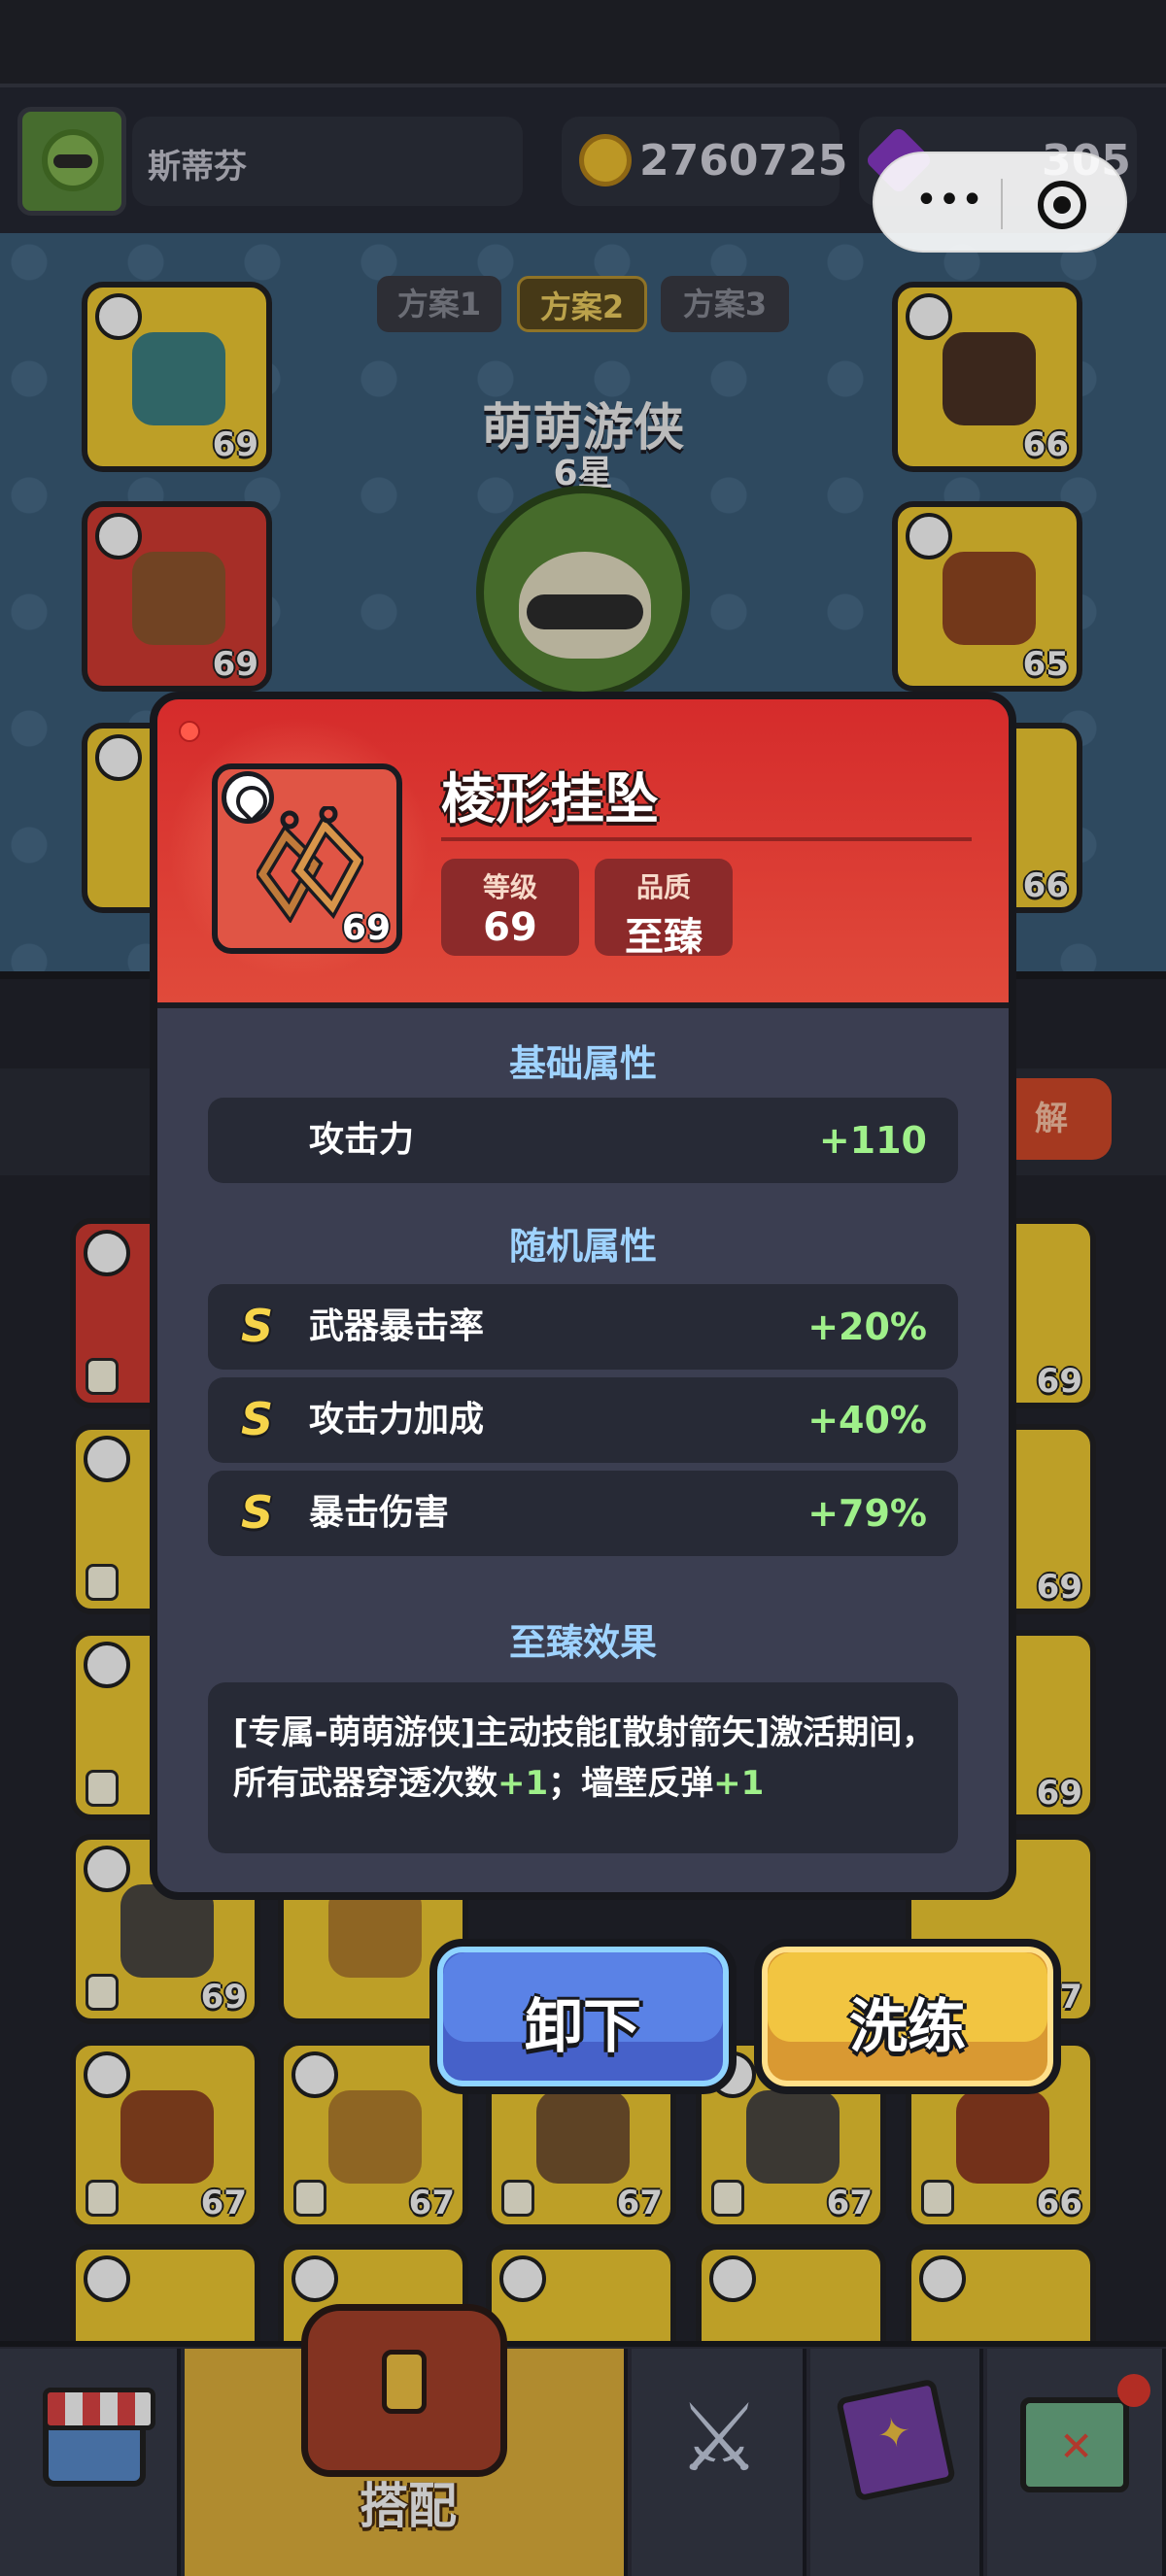 Image resolution: width=1166 pixels, height=2576 pixels. What do you see at coordinates (509, 887) in the screenshot?
I see `level-caption: 等级` at bounding box center [509, 887].